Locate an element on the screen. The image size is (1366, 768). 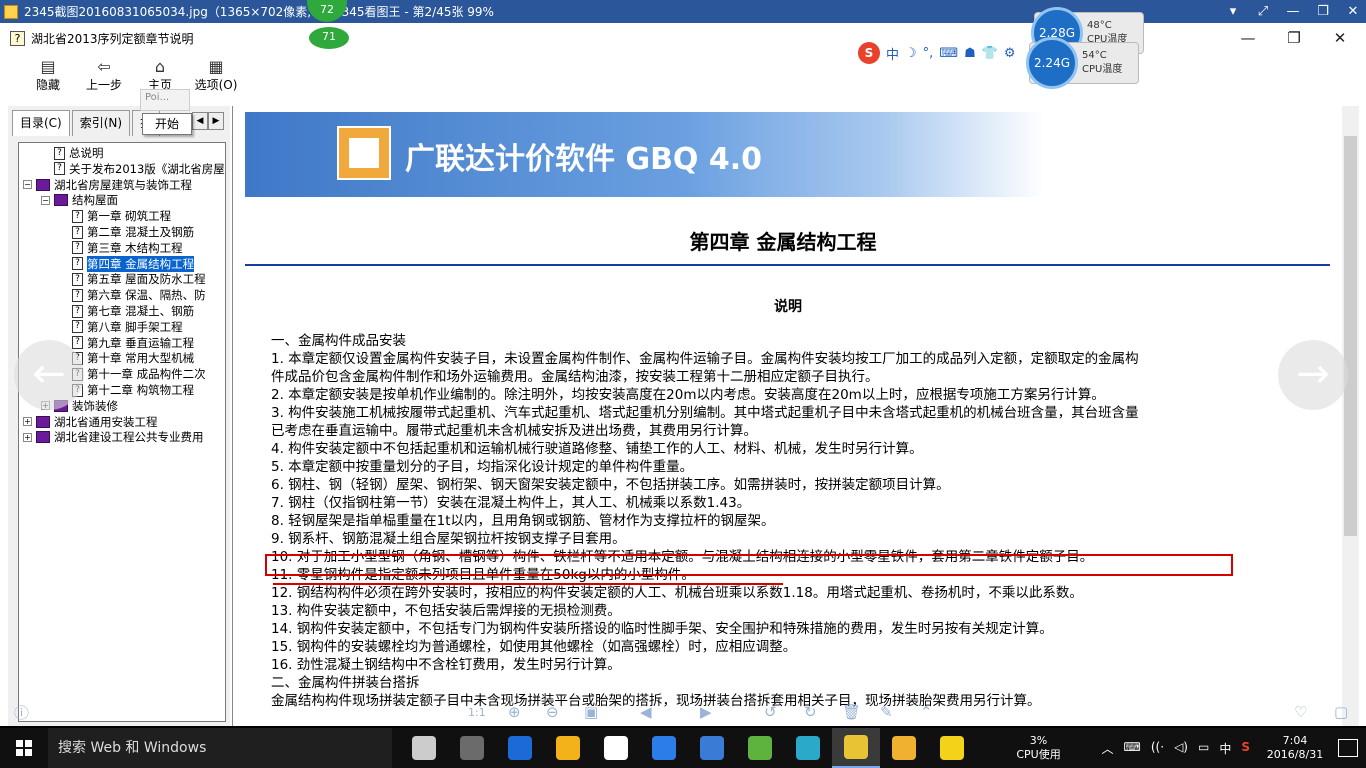
screenshot-icon: ▢ is located at coordinates (1341, 712).